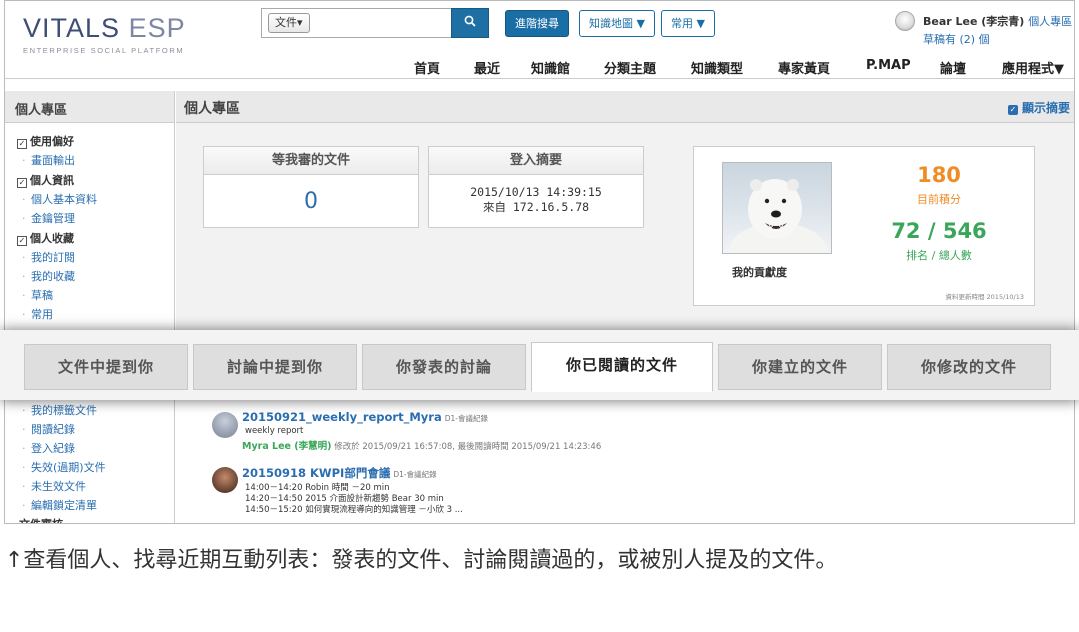 The width and height of the screenshot is (1079, 632). I want to click on sidebar-group-label: 個人資訊, so click(52, 180).